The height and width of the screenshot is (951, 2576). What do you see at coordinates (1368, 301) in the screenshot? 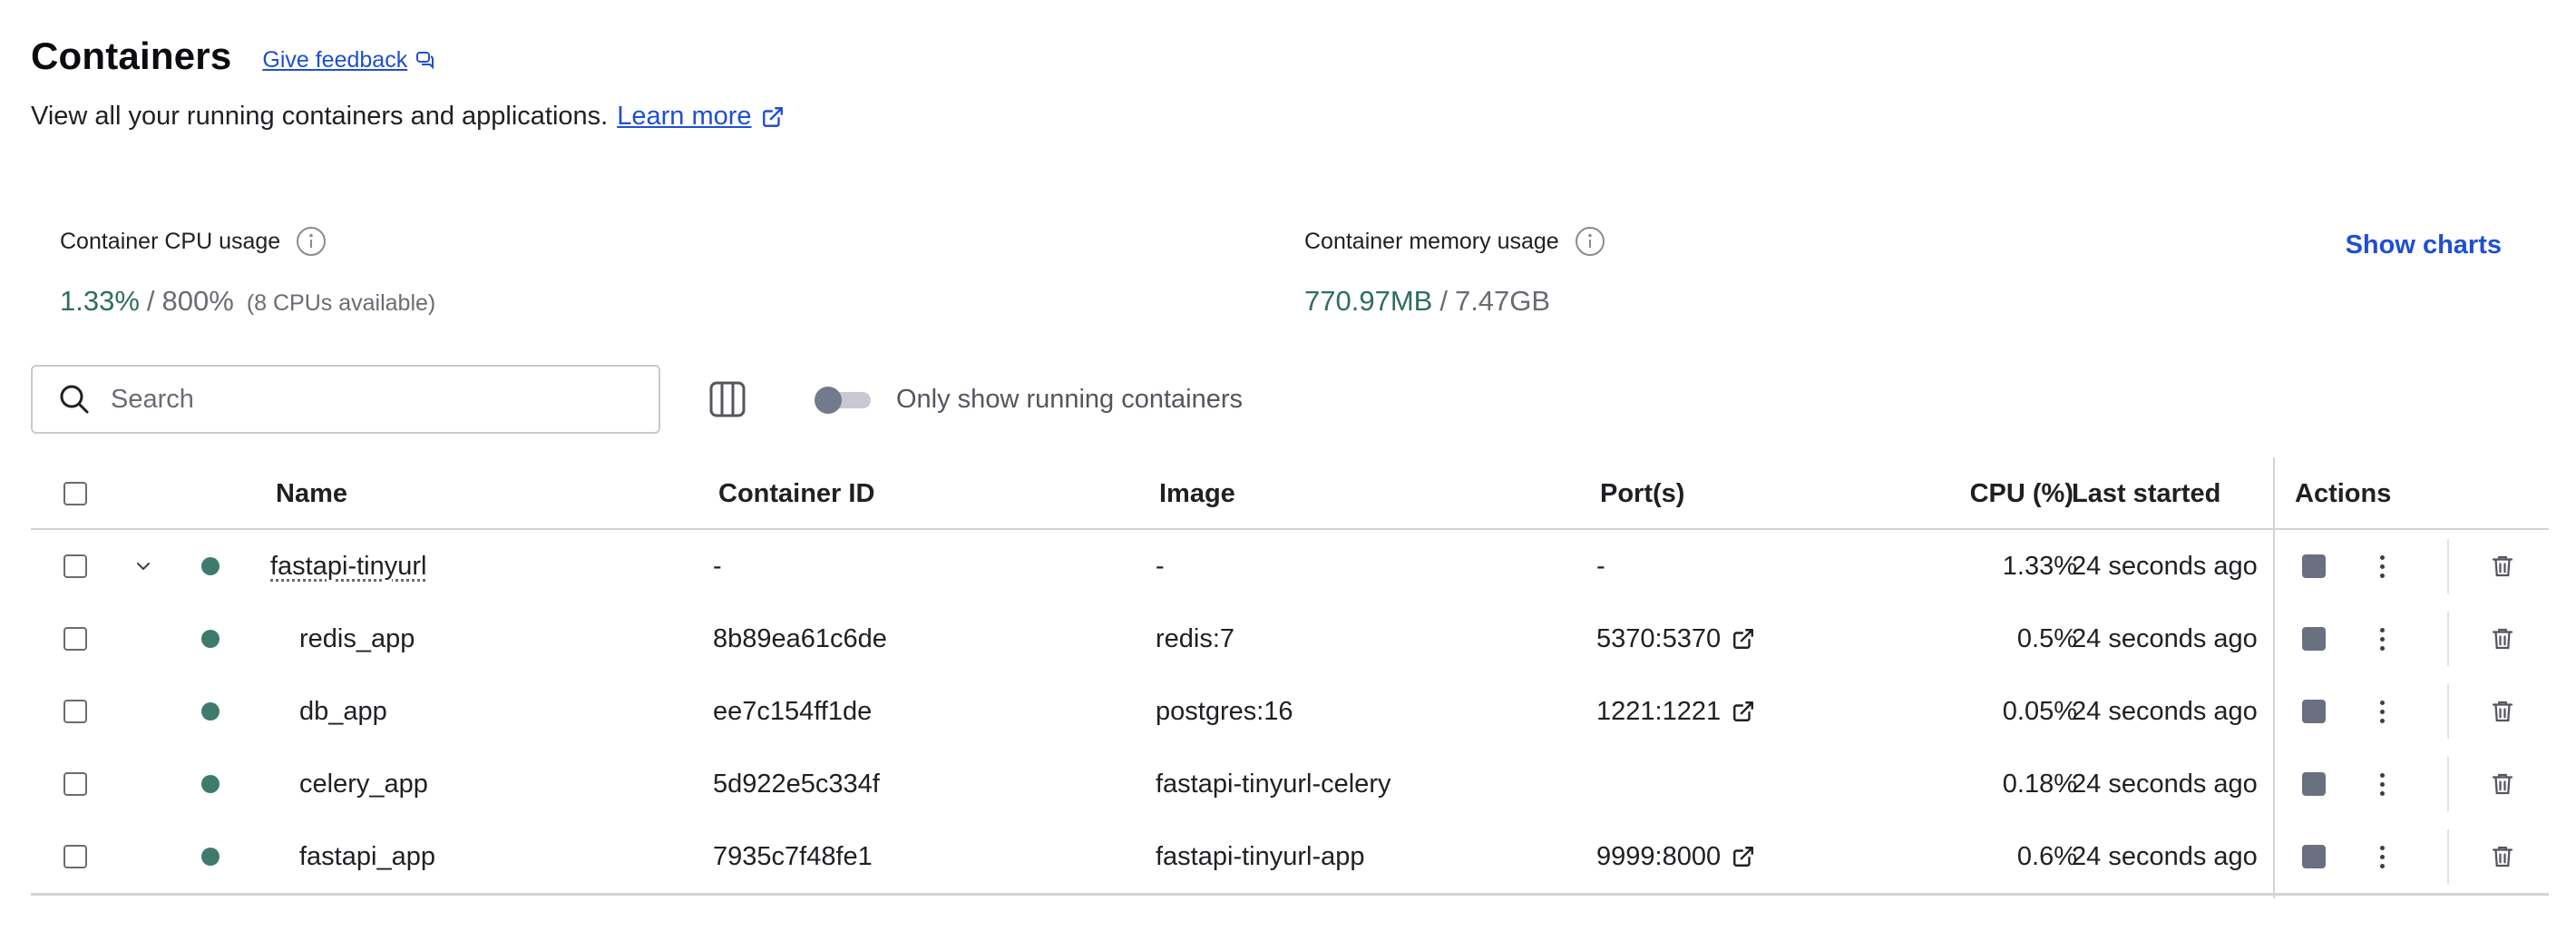
I see `memory-used: 770.97MB` at bounding box center [1368, 301].